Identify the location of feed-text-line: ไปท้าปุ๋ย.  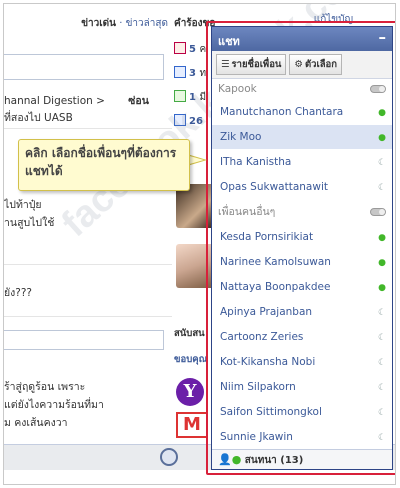
(23, 205).